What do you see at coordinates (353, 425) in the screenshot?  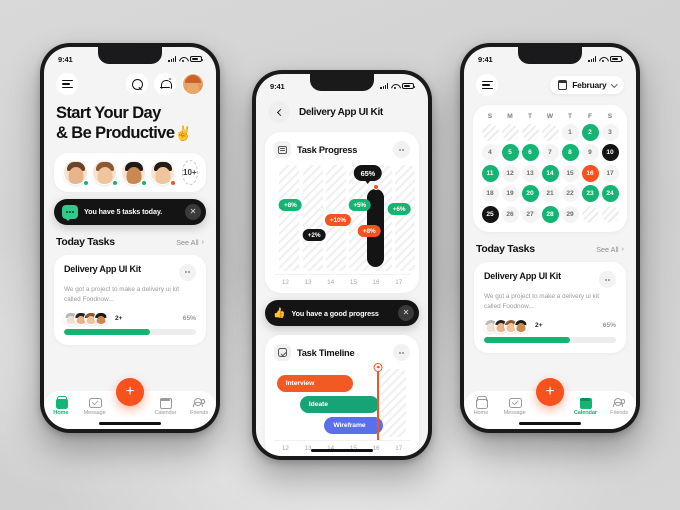 I see `timeline-bar: Wireframe` at bounding box center [353, 425].